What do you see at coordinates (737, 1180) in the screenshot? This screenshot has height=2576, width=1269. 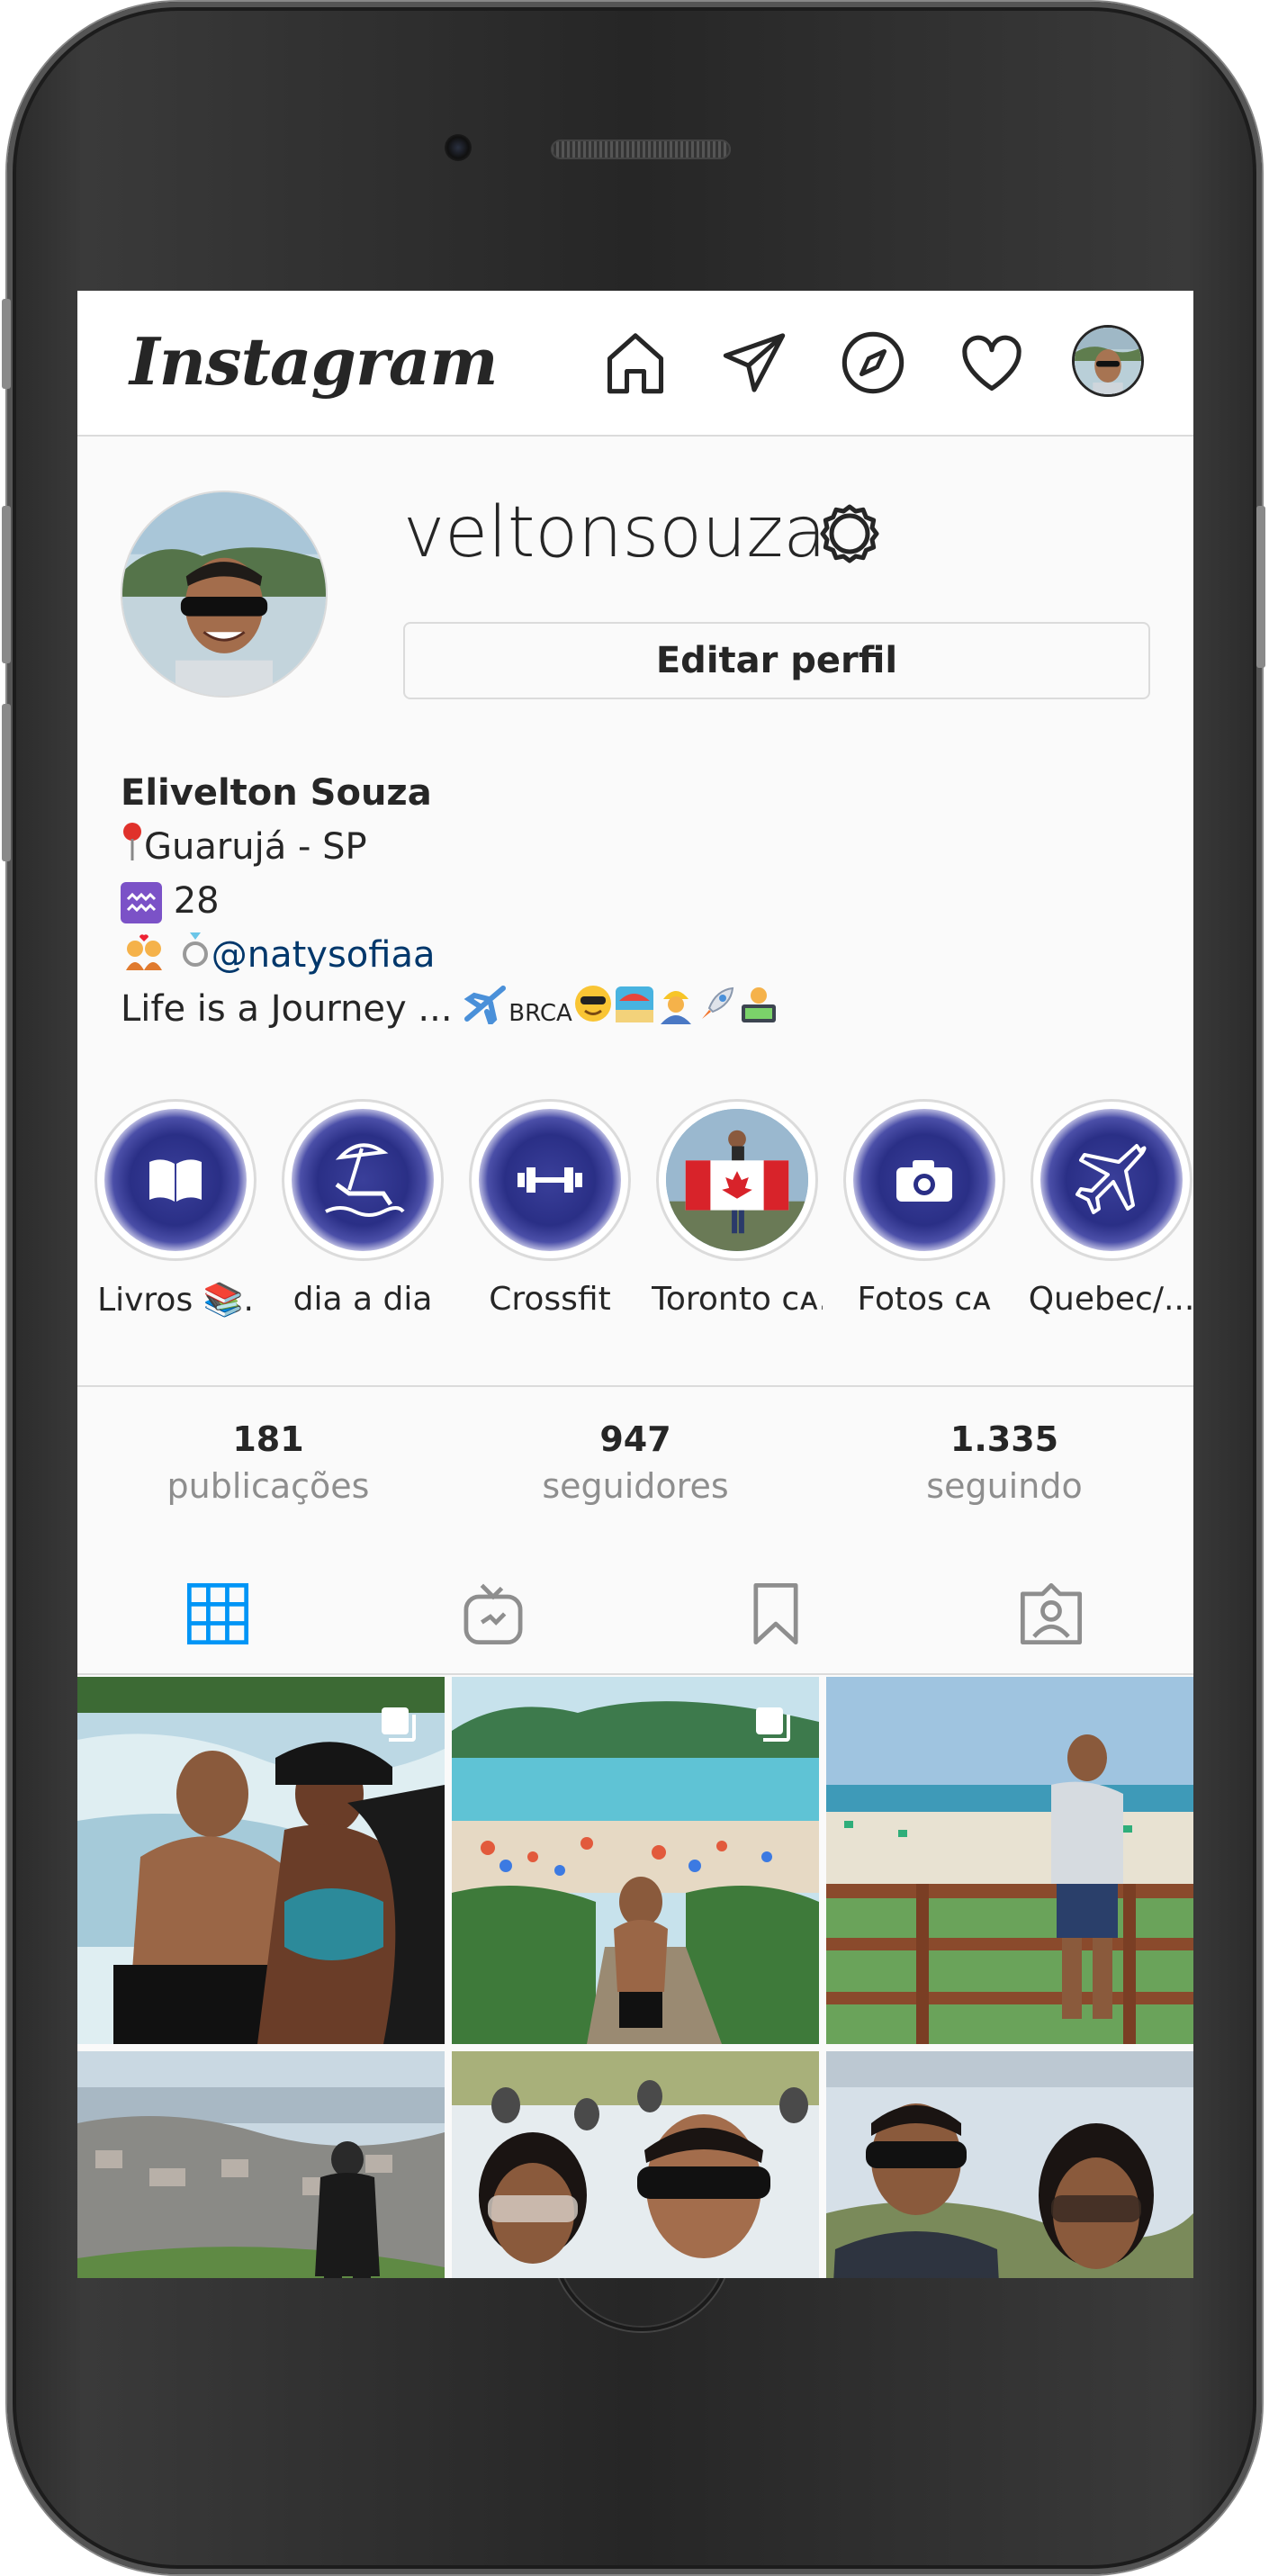 I see `toronto-highlight-photo` at bounding box center [737, 1180].